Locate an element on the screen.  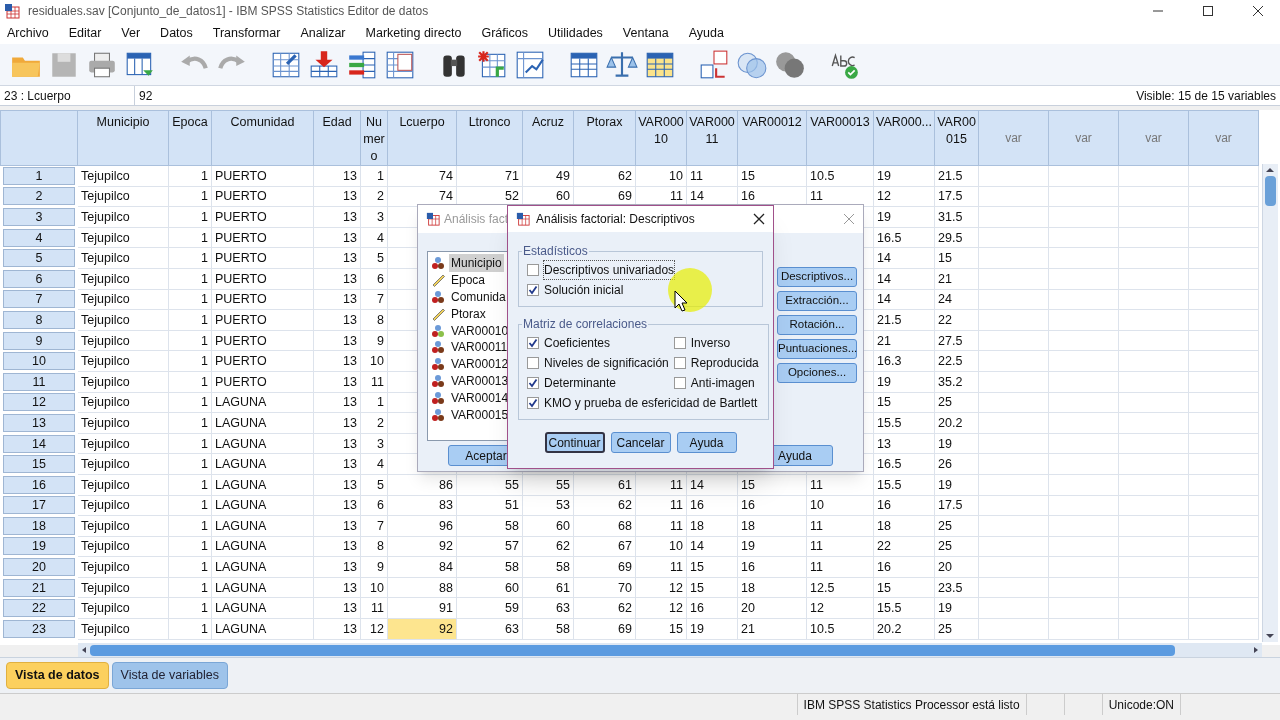
row-header: 5 is located at coordinates (39, 258).